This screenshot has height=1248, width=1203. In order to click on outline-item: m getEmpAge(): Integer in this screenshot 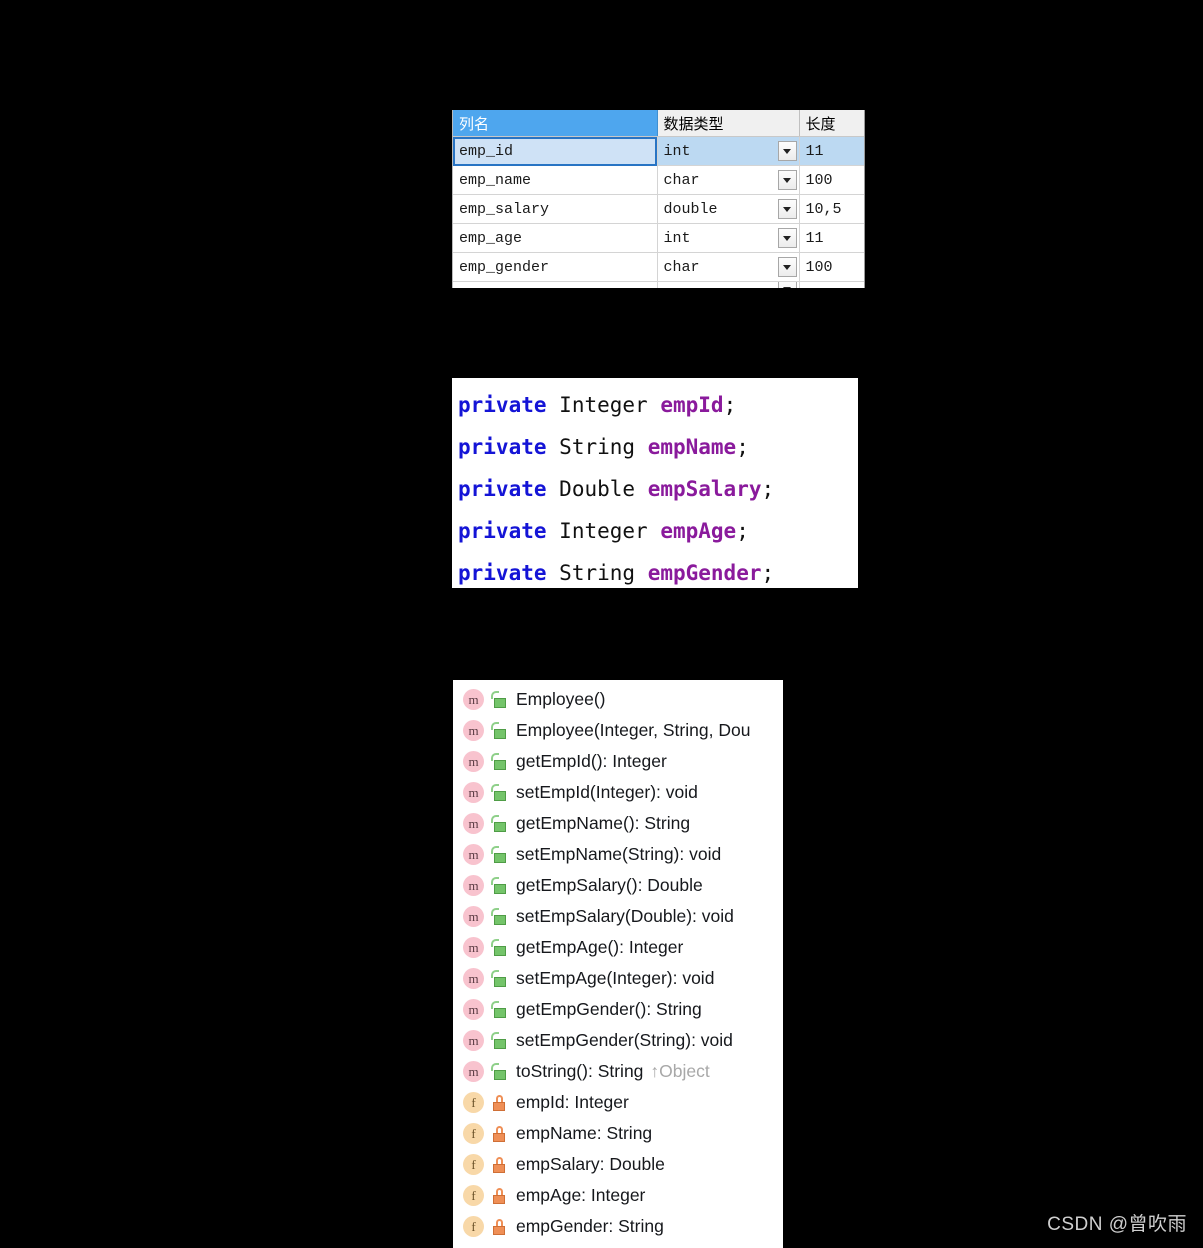, I will do `click(618, 947)`.